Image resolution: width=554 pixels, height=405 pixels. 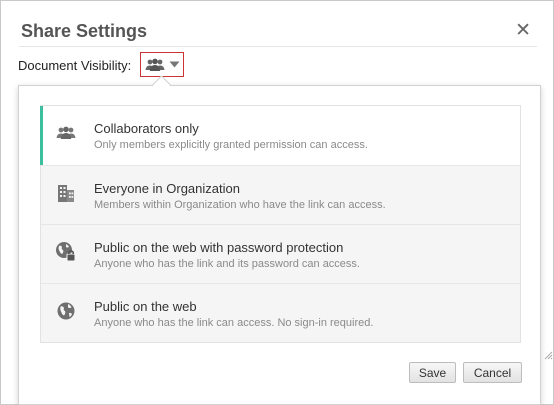 What do you see at coordinates (174, 64) in the screenshot?
I see `chevron-down-icon` at bounding box center [174, 64].